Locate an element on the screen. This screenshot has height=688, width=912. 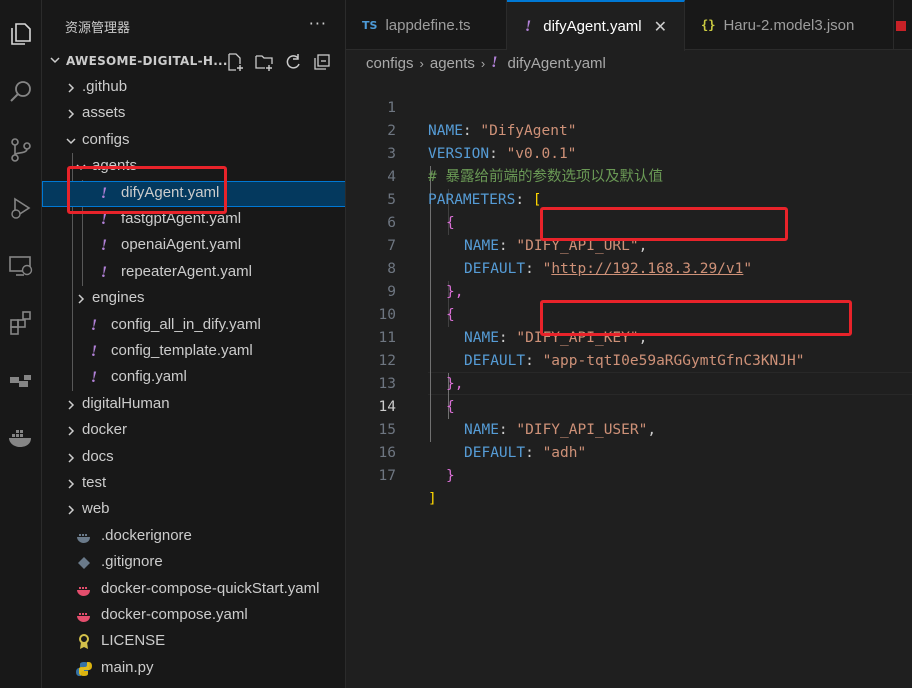
tree-file: ! fastgptAgent.yaml is located at coordinates (193, 220).